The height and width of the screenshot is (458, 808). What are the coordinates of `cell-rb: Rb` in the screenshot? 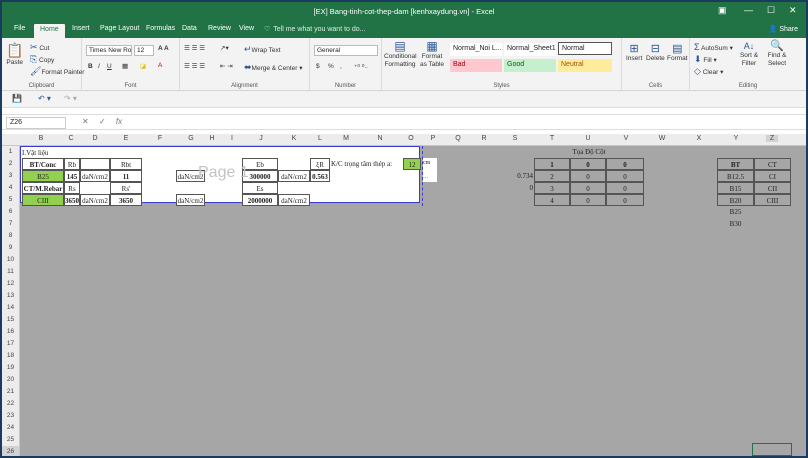 It's located at (72, 164).